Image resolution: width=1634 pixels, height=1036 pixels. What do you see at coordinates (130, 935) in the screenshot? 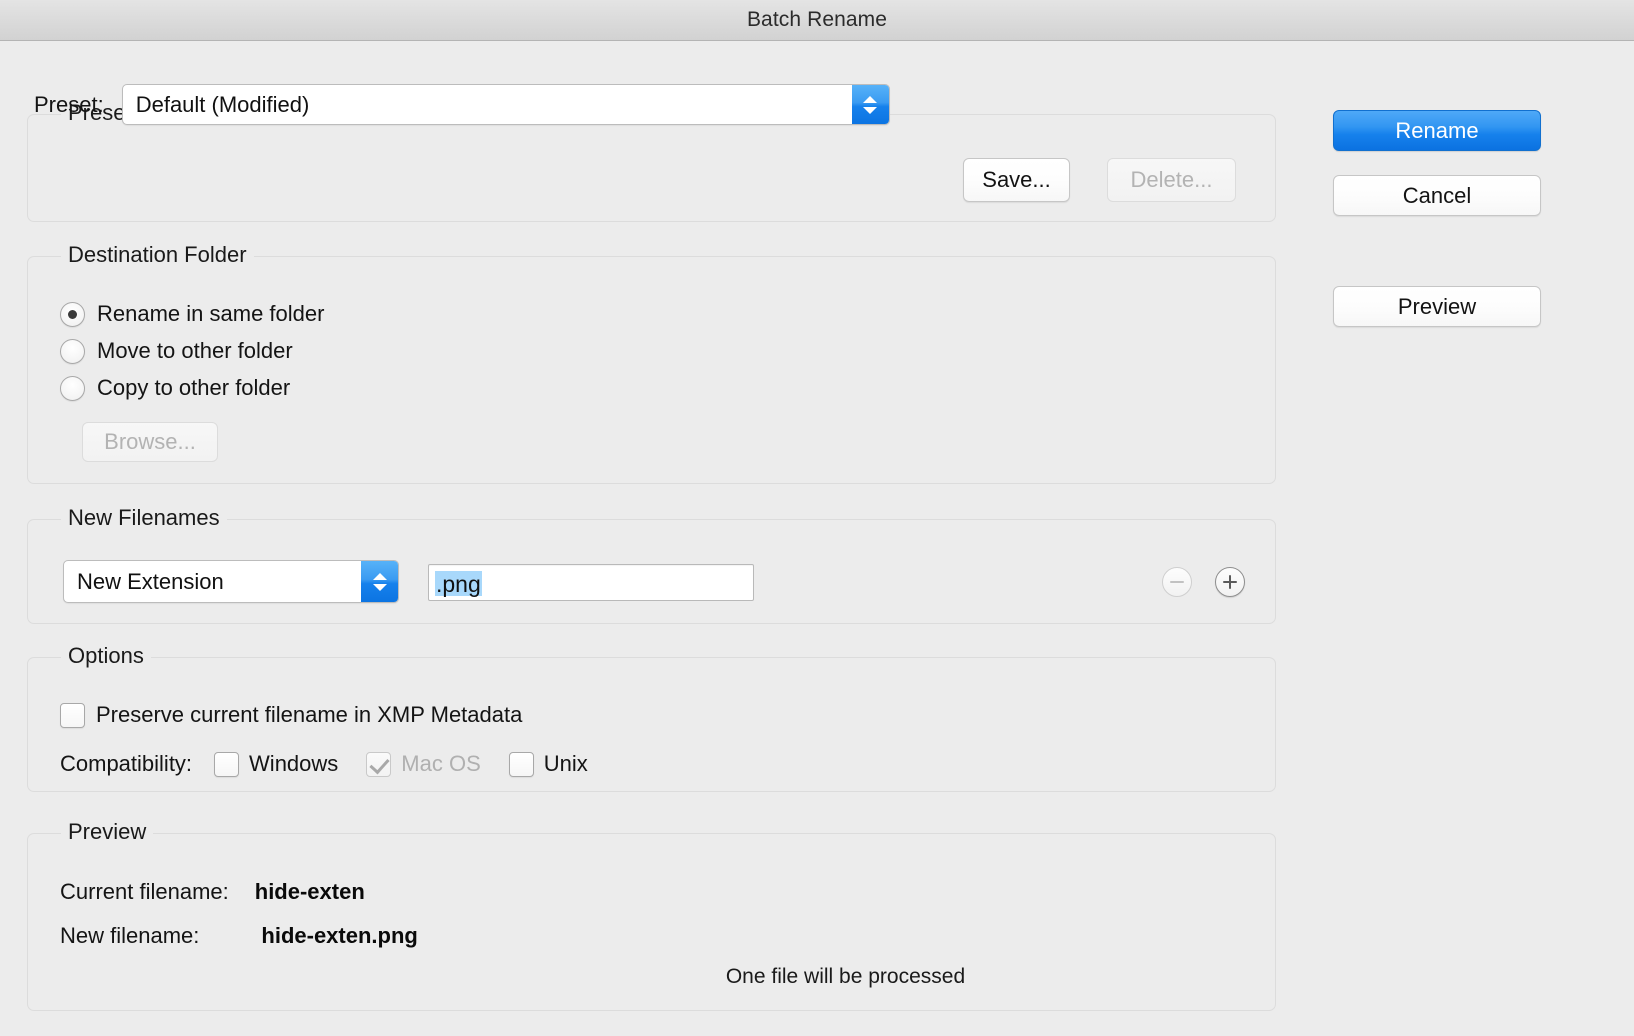
I see `preview-new-filename-label: New filename:` at bounding box center [130, 935].